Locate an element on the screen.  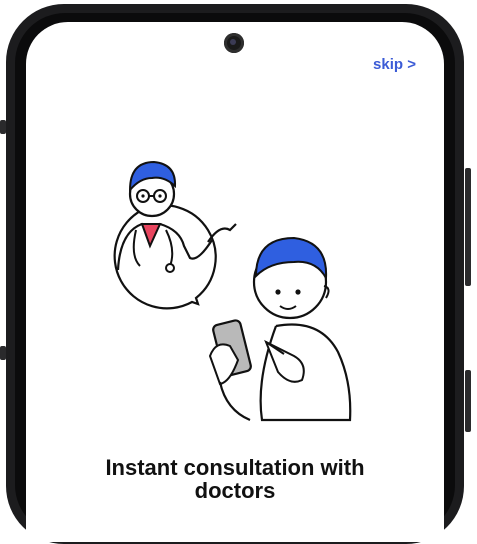
front-camera-icon is located at coordinates (234, 43).